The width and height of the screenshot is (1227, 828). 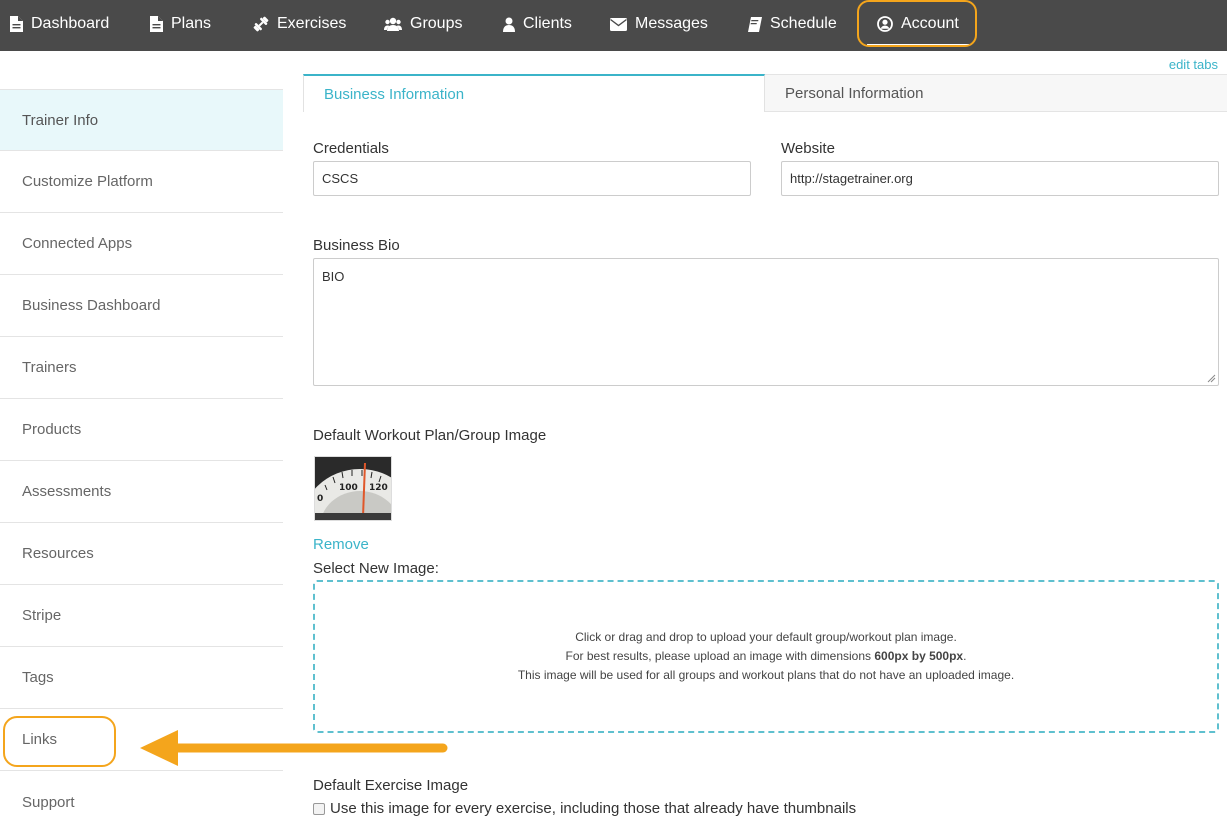 What do you see at coordinates (851, 178) in the screenshot?
I see `website-value: http://stagetrainer.org` at bounding box center [851, 178].